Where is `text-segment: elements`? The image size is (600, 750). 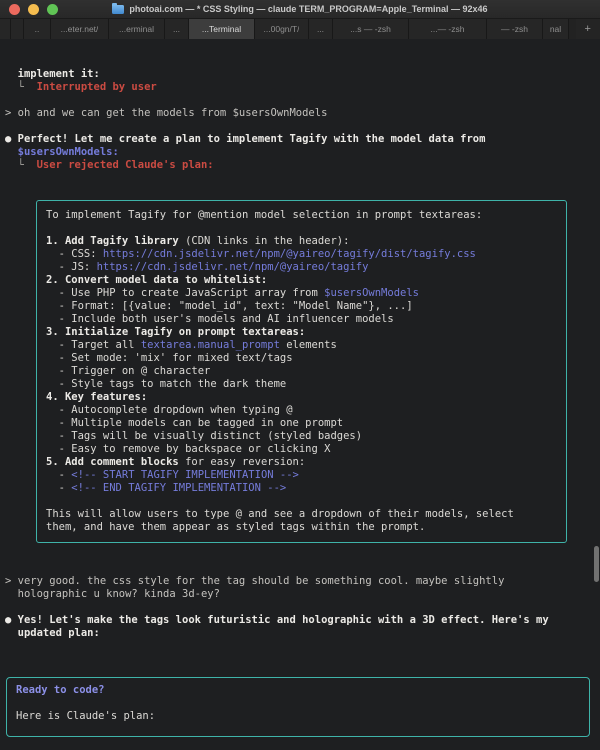
text-segment: elements is located at coordinates (308, 345).